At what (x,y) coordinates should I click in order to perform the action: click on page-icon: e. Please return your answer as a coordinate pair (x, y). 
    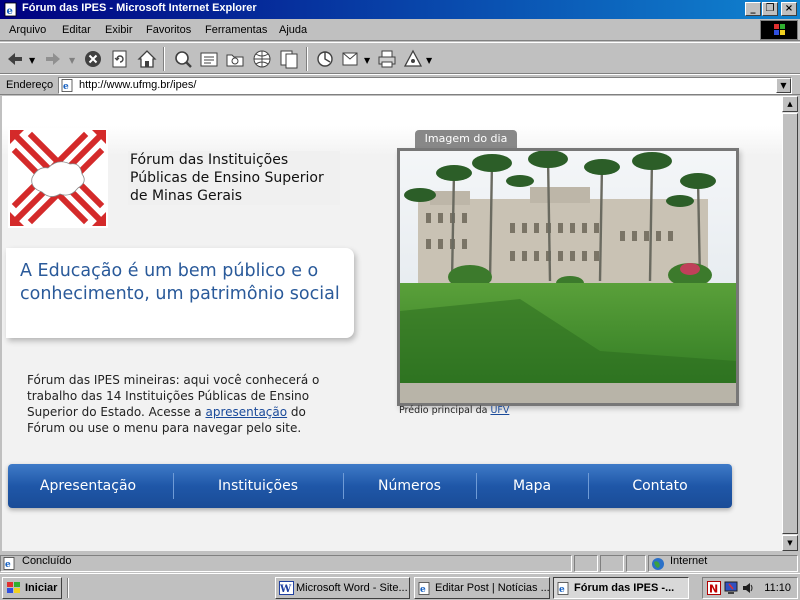
    Looking at the image, I should click on (67, 85).